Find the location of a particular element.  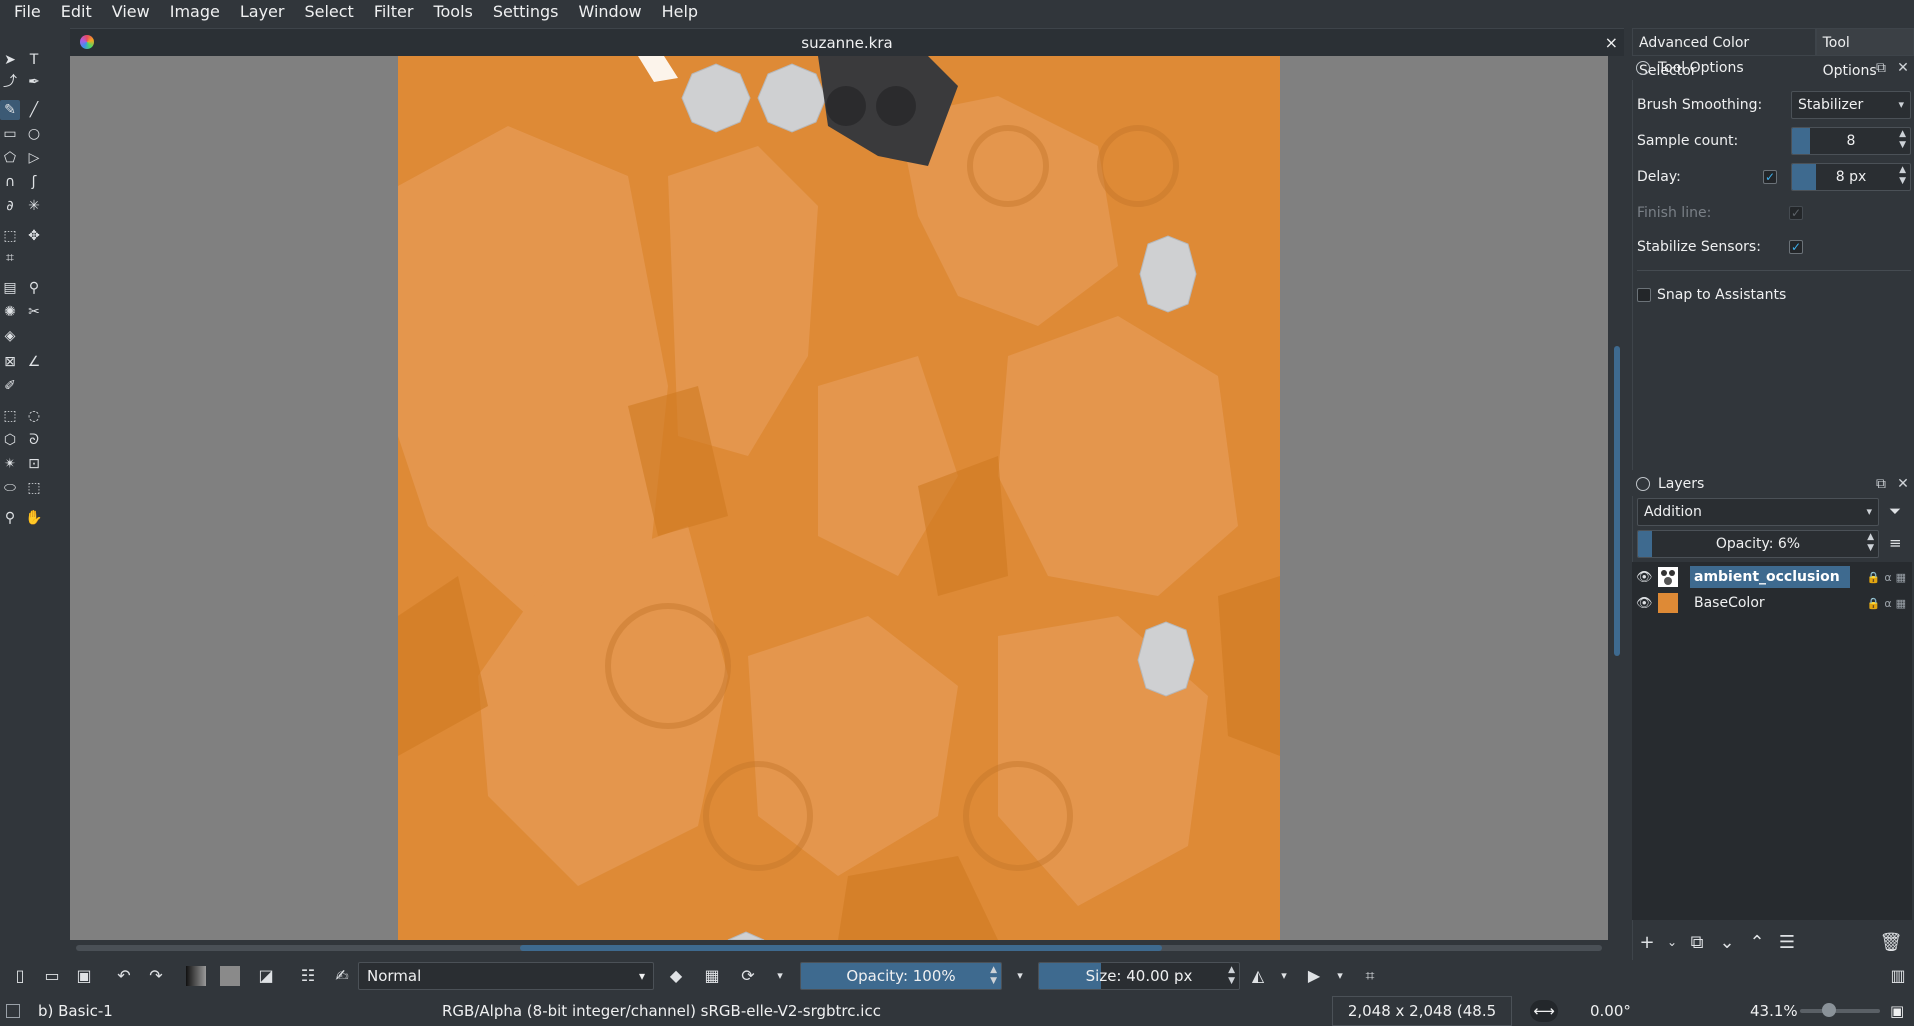

edit-shapes-tool-icon: ⤴ is located at coordinates (10, 82).